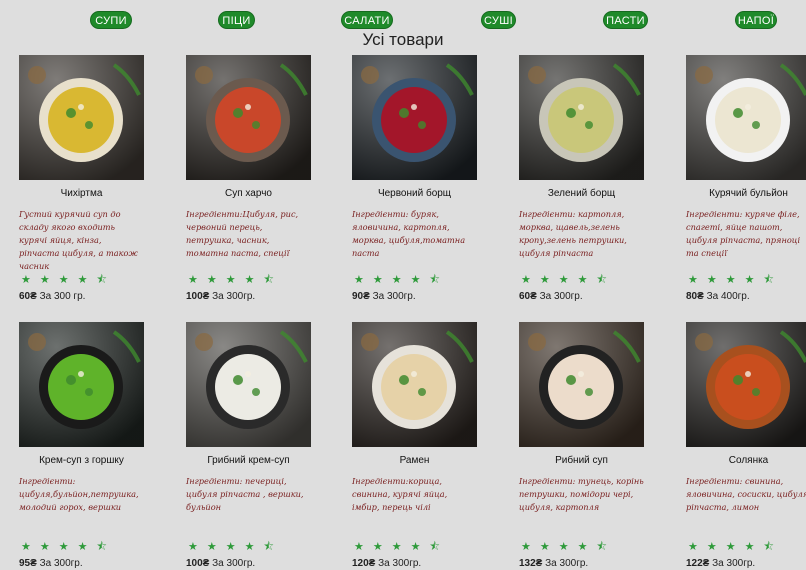 The width and height of the screenshot is (806, 570). What do you see at coordinates (364, 563) in the screenshot?
I see `price-value: 120₴` at bounding box center [364, 563].